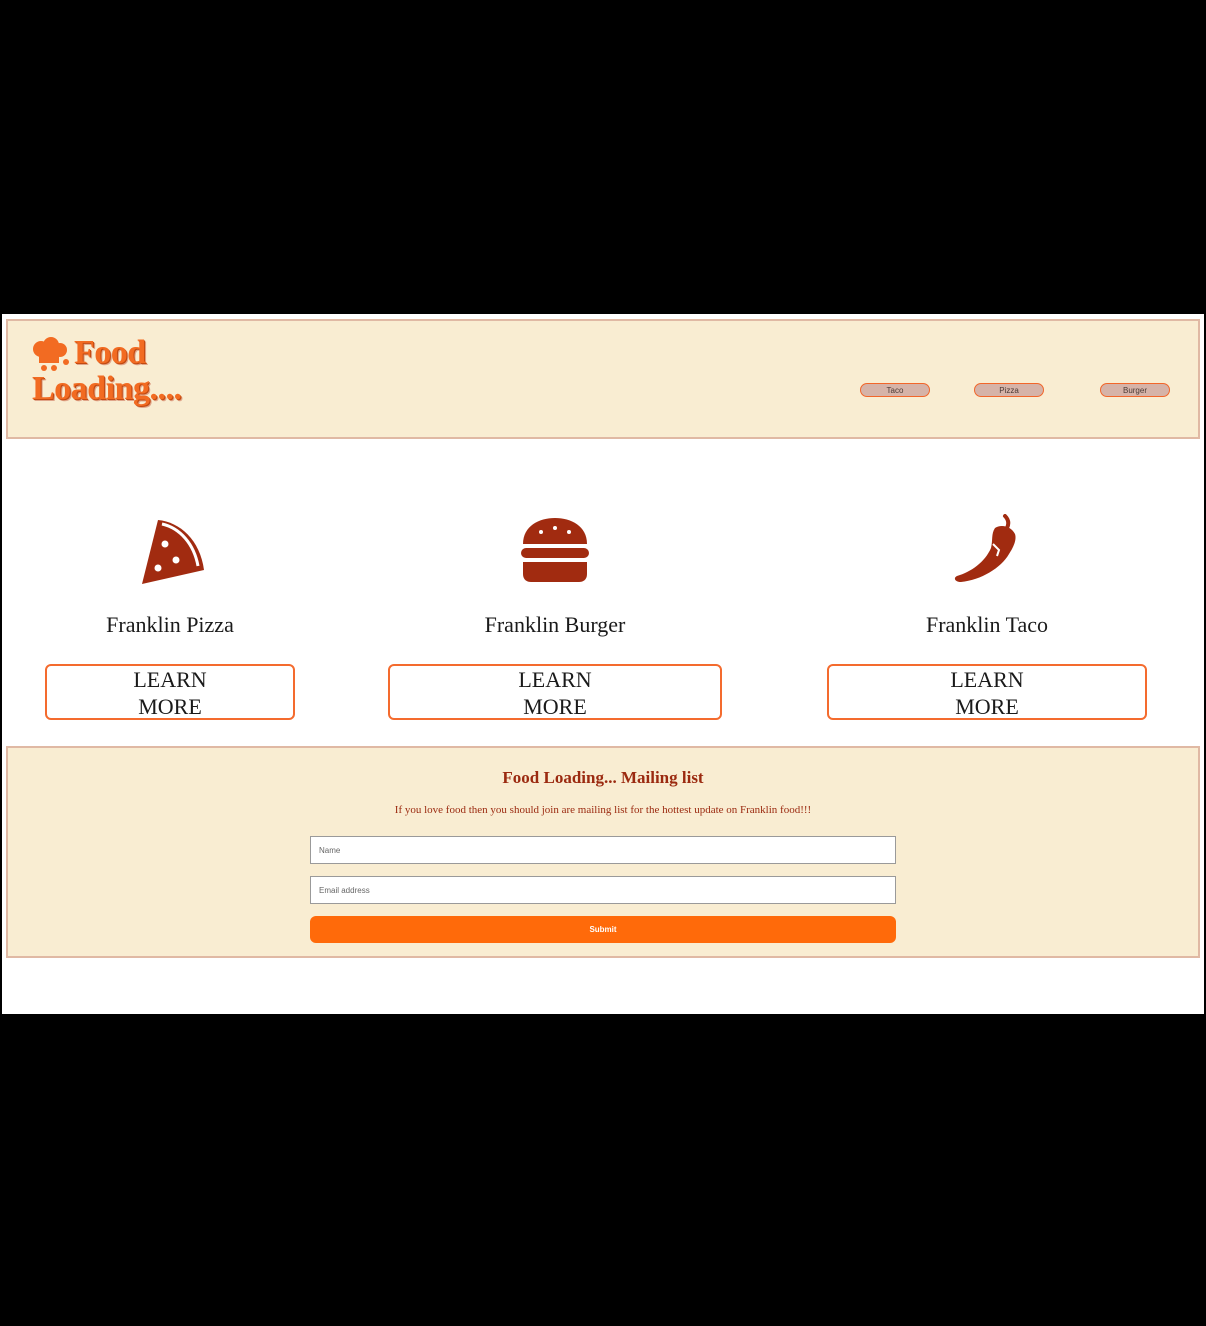 The image size is (1206, 1326). Describe the element at coordinates (110, 352) in the screenshot. I see `logo-line-1: Food` at that location.